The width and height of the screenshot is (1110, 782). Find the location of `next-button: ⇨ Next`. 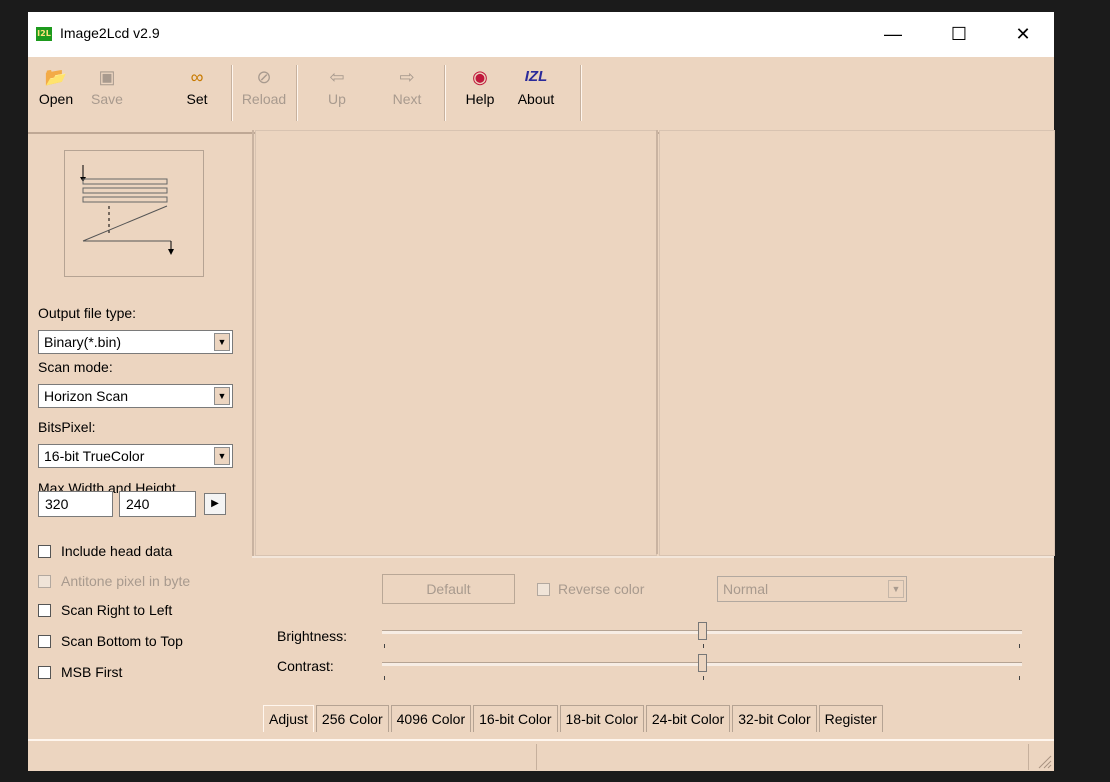

next-button: ⇨ Next is located at coordinates (407, 86).